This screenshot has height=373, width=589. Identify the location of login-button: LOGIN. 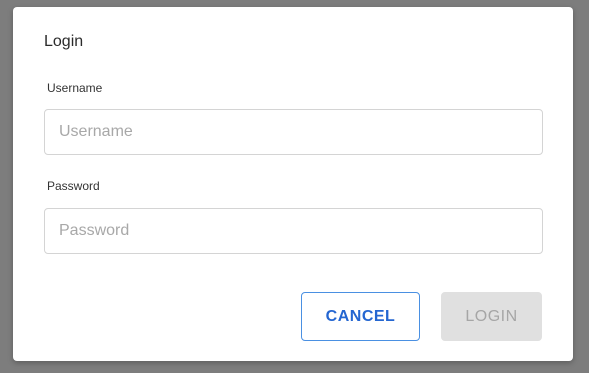
(491, 316).